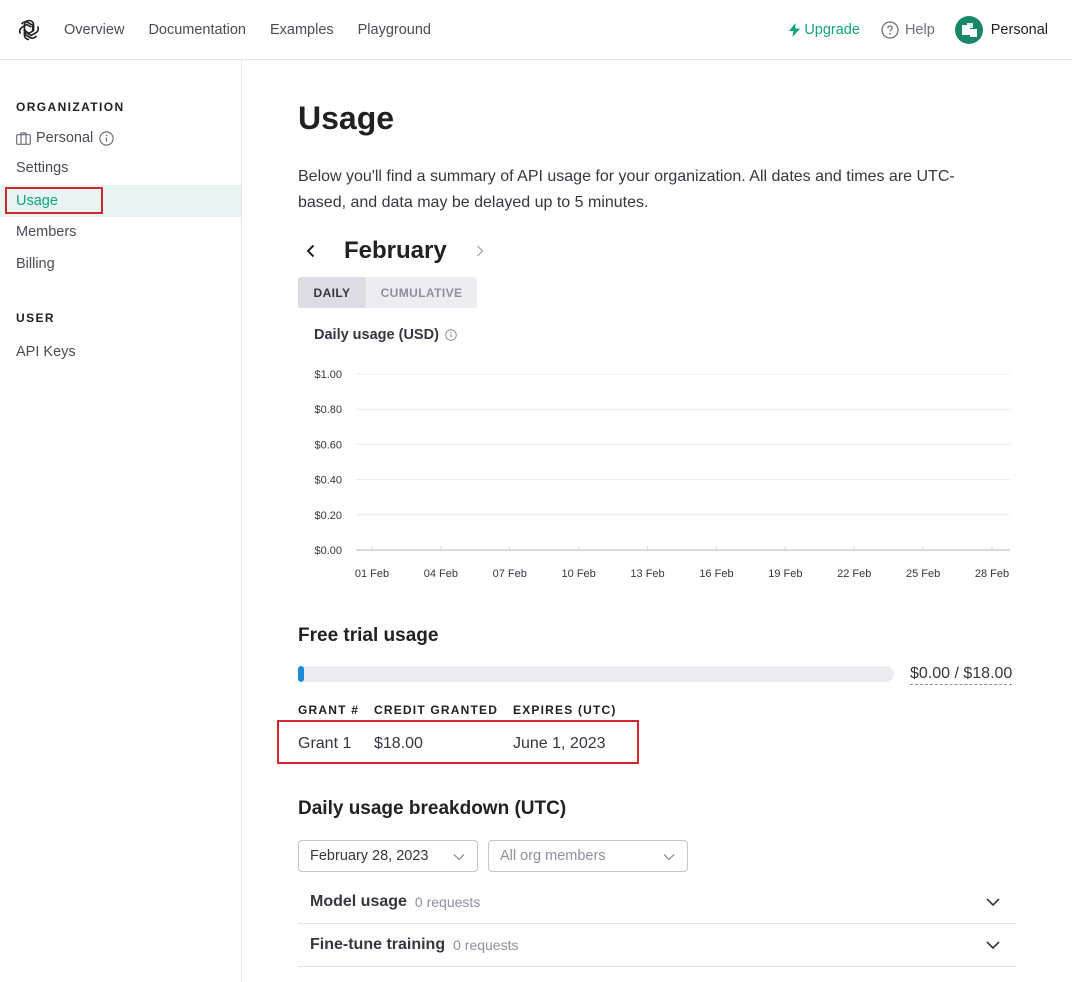  I want to click on daily-cumulative-toggle: DAILY CUMULATIVE, so click(387, 292).